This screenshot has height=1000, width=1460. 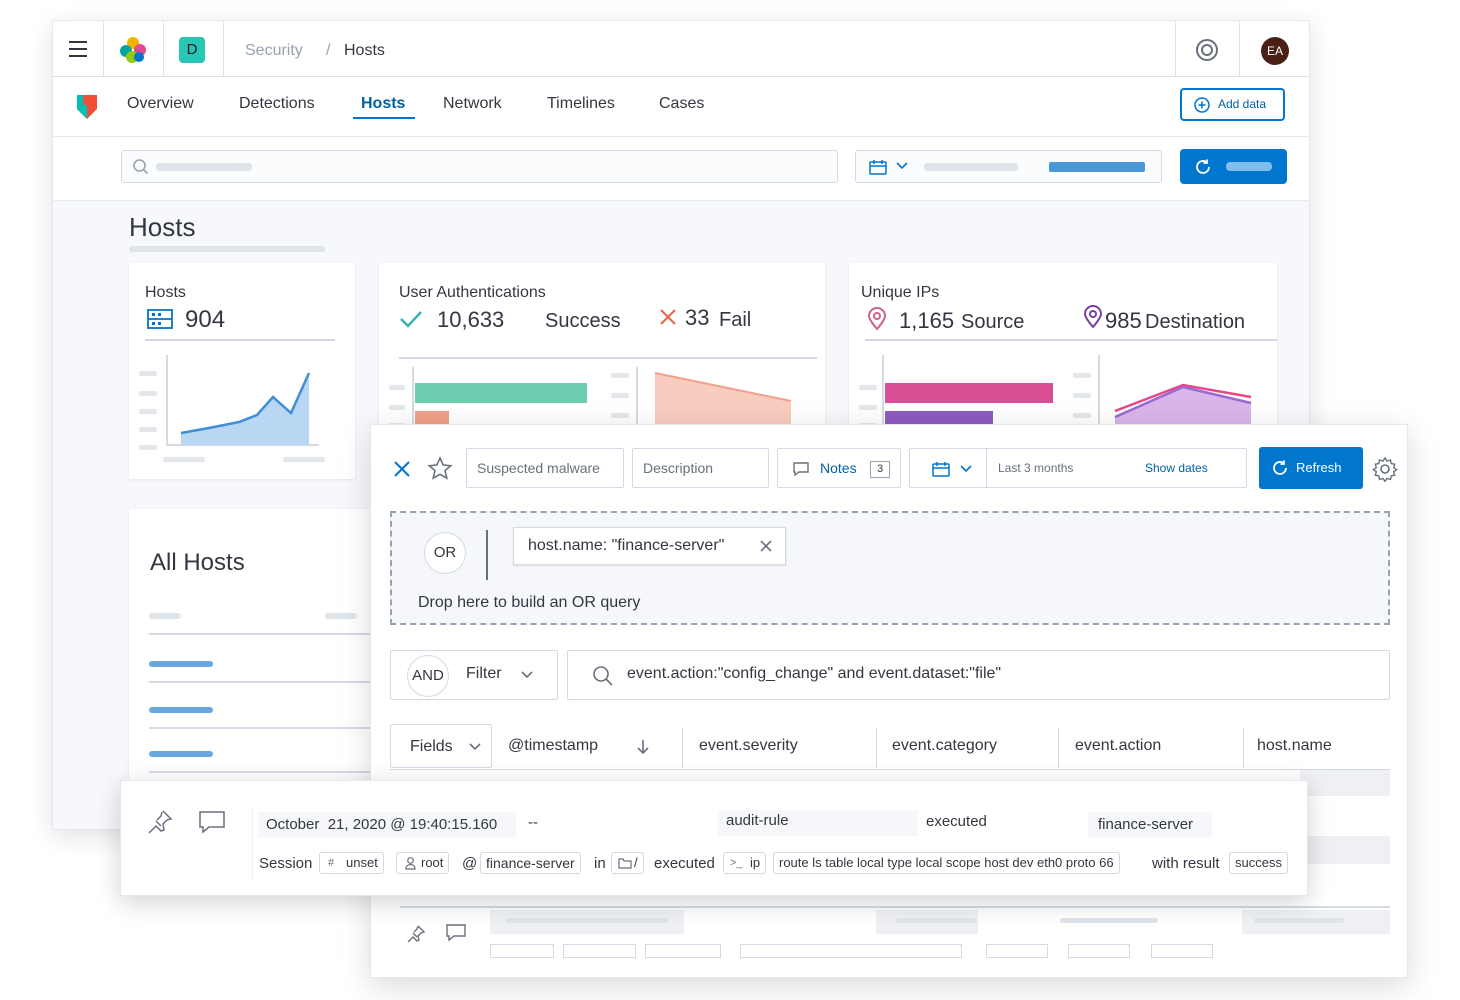 What do you see at coordinates (1078, 468) in the screenshot?
I see `timeline-date-picker: Last 3 months Show dates` at bounding box center [1078, 468].